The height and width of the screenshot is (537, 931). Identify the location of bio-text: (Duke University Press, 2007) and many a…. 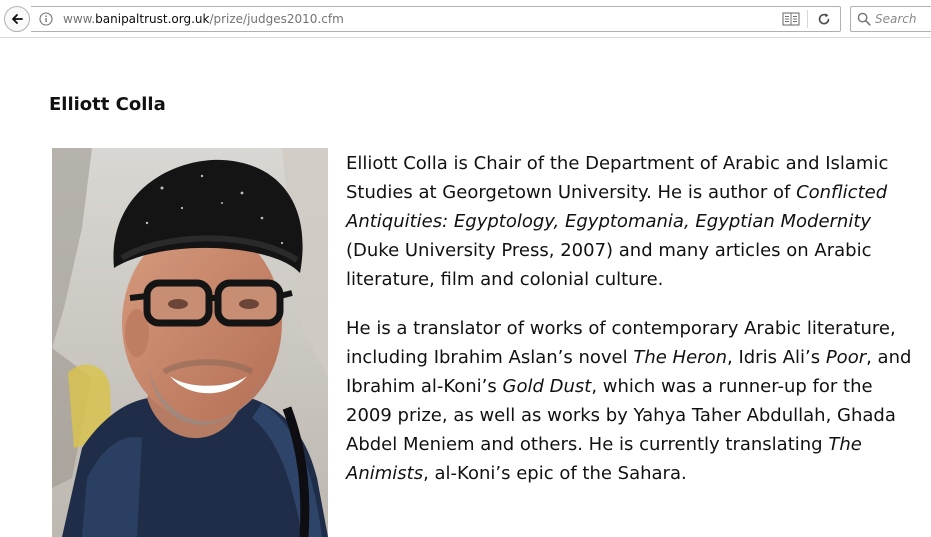
(609, 265).